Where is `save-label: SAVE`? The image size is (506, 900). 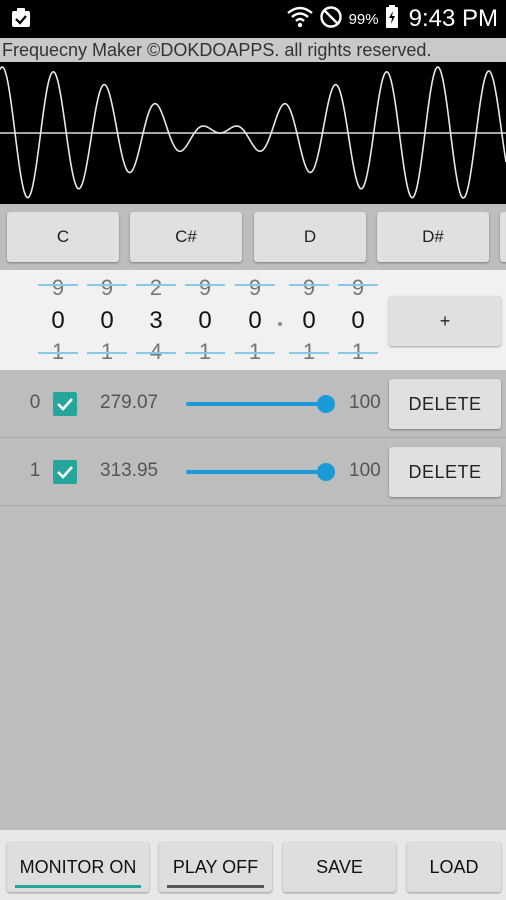 save-label: SAVE is located at coordinates (339, 866).